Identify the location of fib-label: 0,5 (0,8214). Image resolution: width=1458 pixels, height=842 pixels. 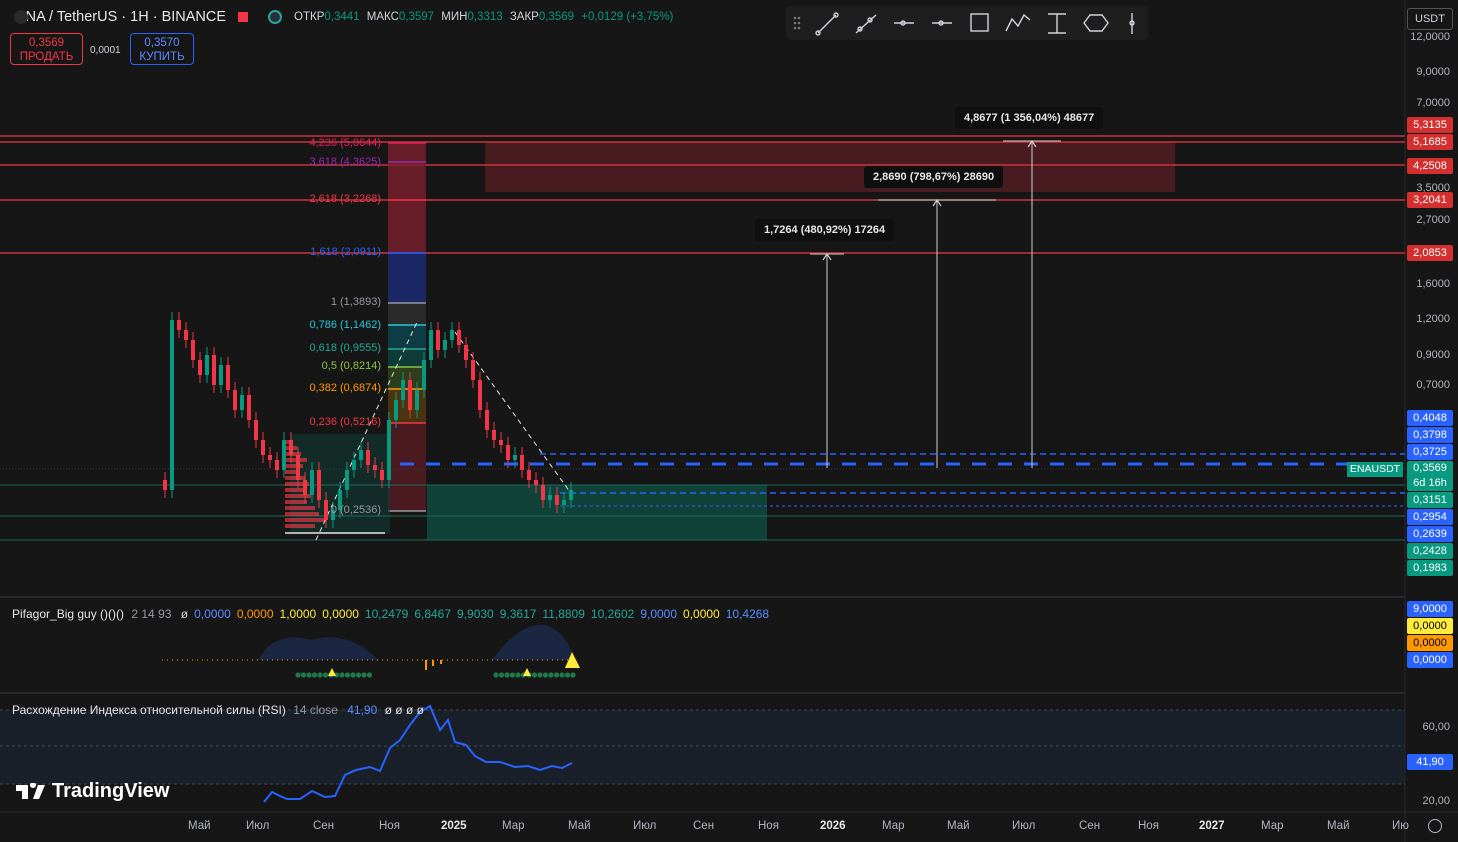
(351, 366).